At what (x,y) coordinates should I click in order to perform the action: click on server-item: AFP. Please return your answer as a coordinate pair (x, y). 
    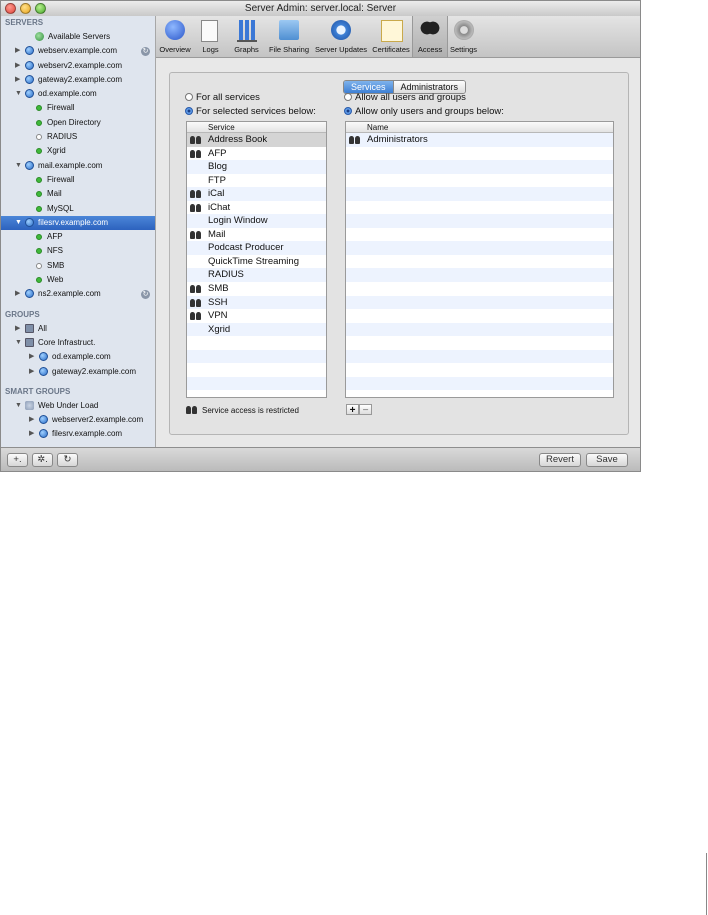
    Looking at the image, I should click on (78, 237).